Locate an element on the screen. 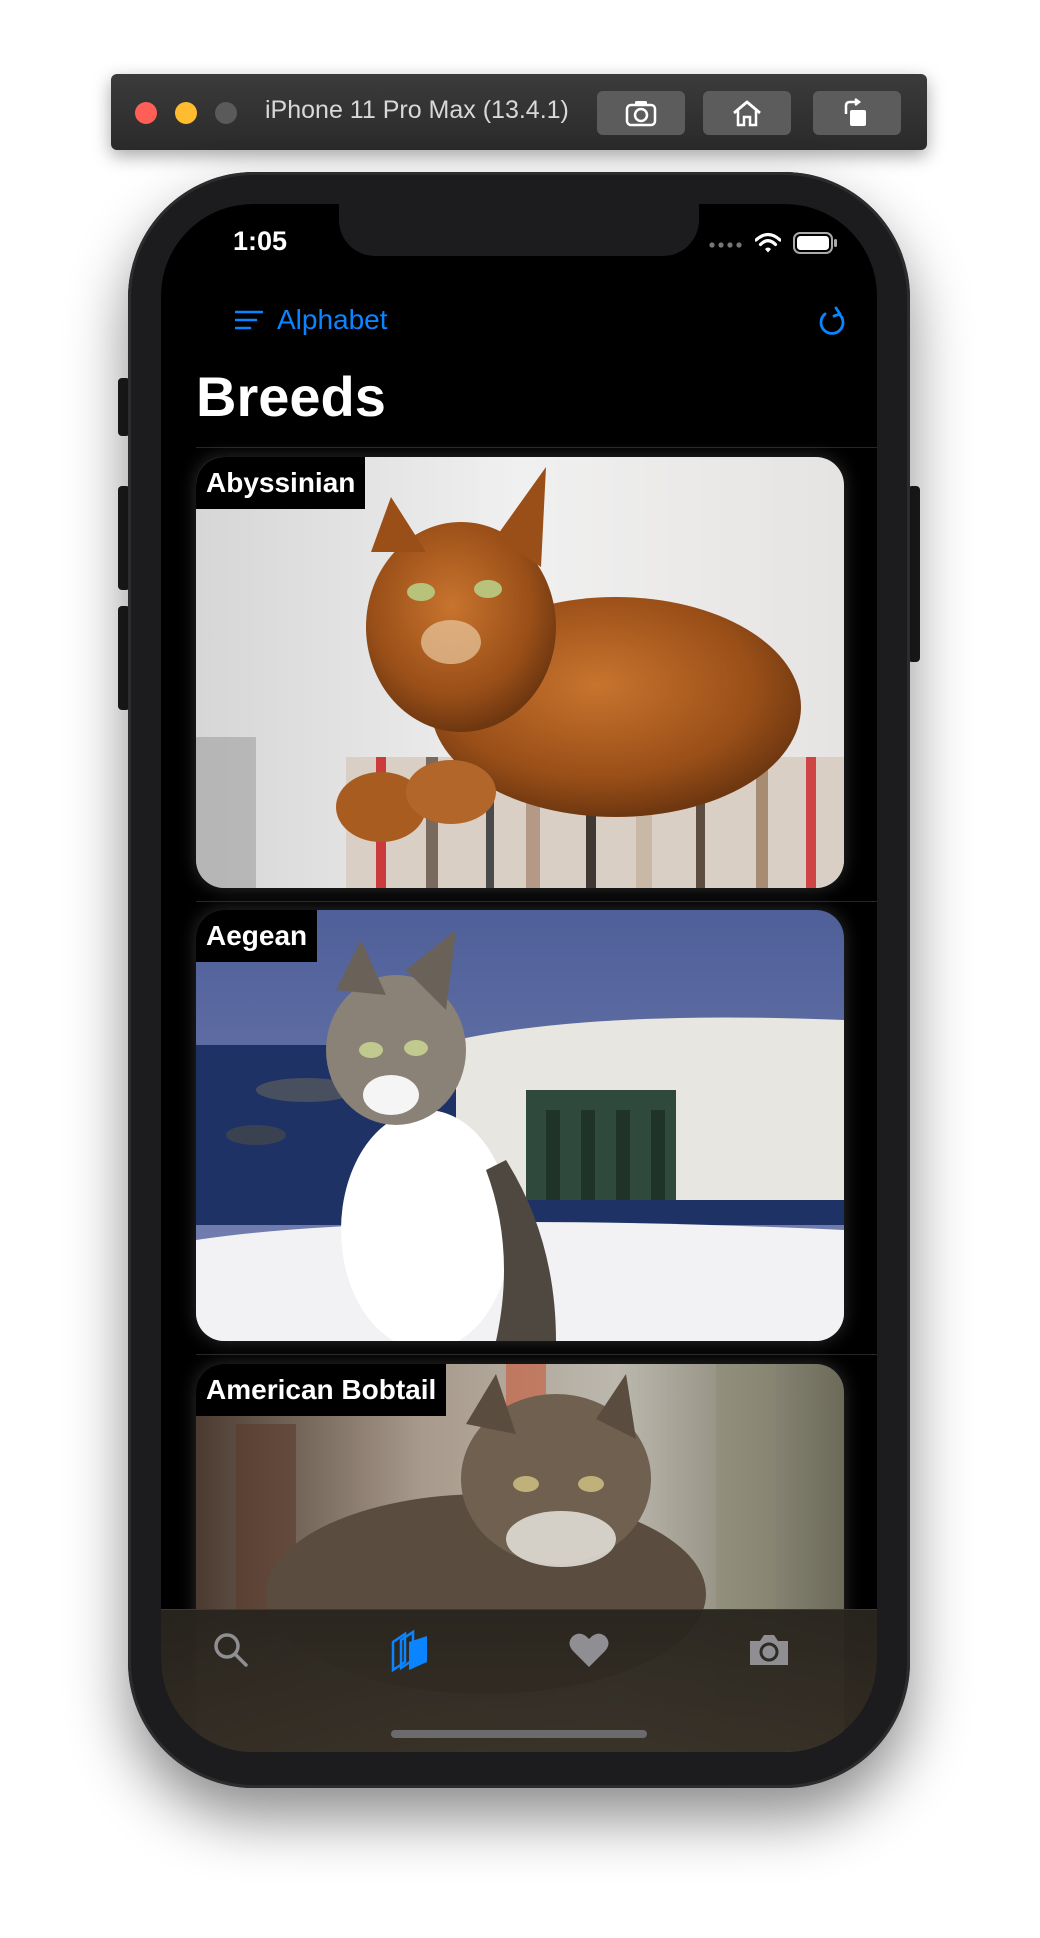 This screenshot has width=1040, height=1938. home-button is located at coordinates (747, 113).